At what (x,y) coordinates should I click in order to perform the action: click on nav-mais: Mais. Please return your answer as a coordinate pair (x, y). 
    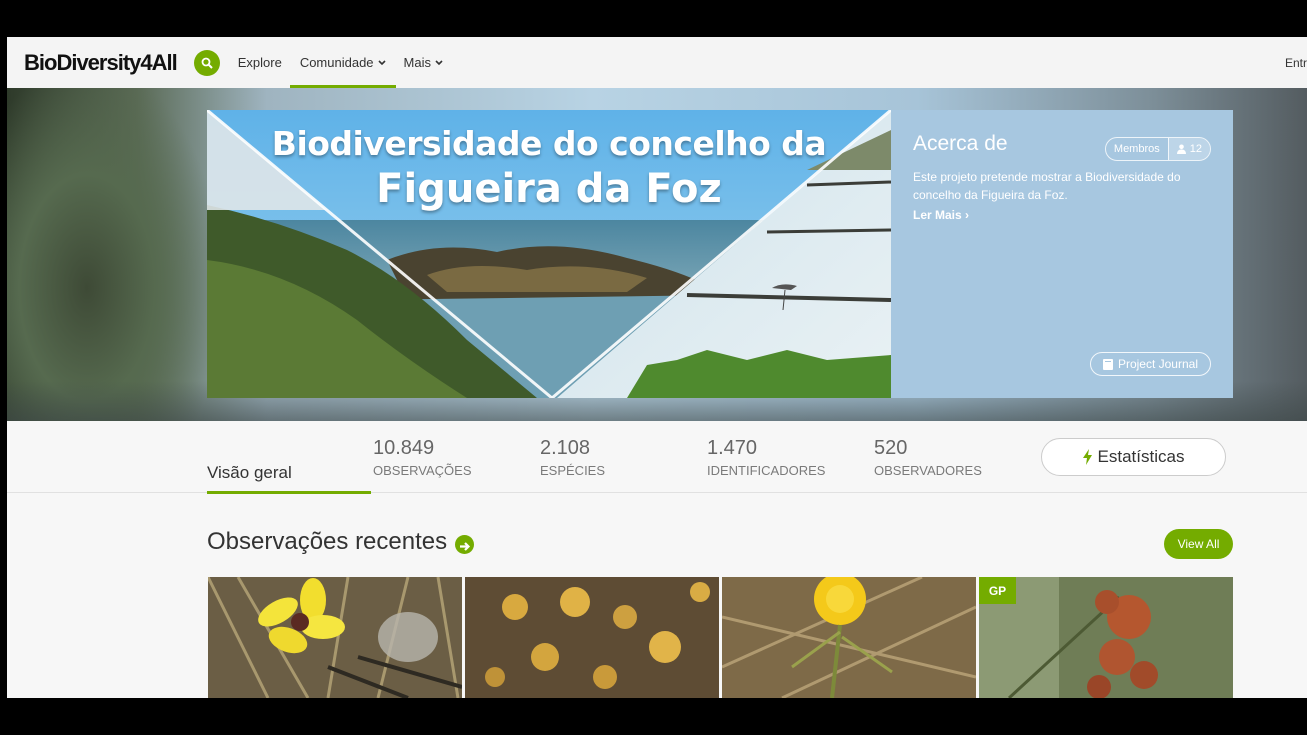
    Looking at the image, I should click on (423, 62).